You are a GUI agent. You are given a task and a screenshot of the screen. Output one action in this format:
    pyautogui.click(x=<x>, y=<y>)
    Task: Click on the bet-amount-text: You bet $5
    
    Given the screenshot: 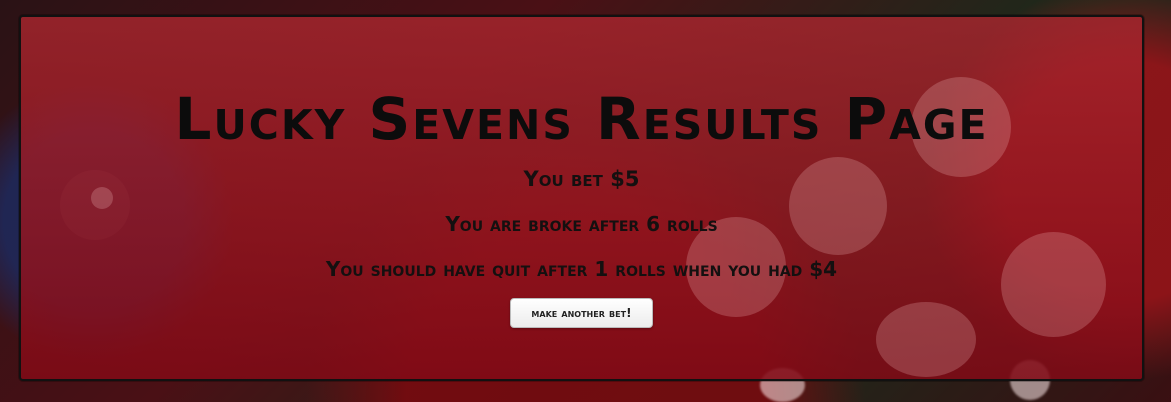 What is the action you would take?
    pyautogui.click(x=581, y=179)
    